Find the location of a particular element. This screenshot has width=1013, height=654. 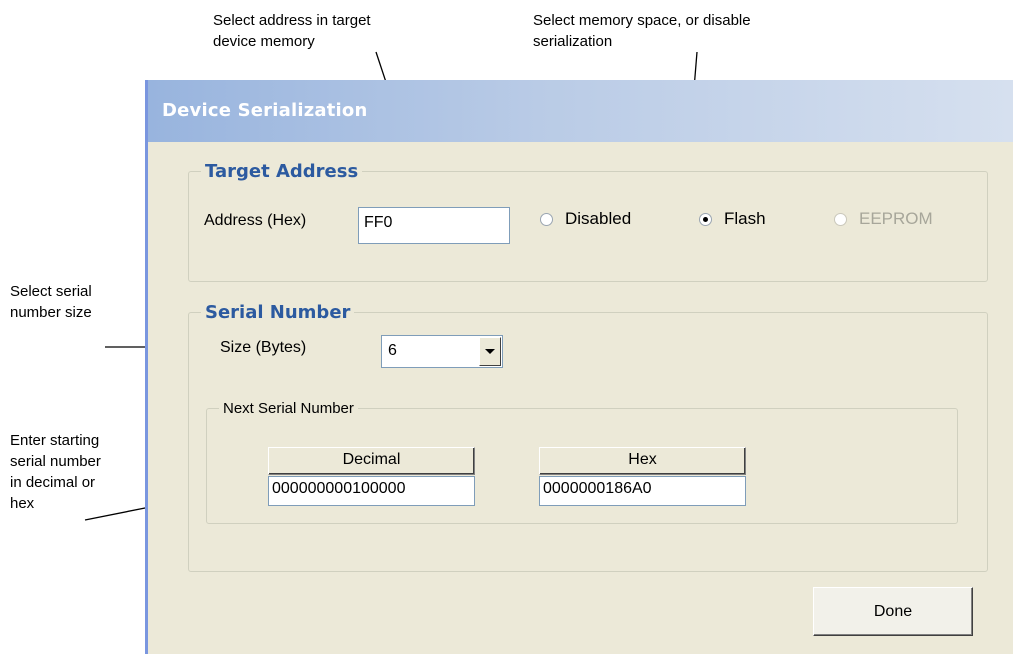

radio-eeprom-label: EEPROM is located at coordinates (896, 218).